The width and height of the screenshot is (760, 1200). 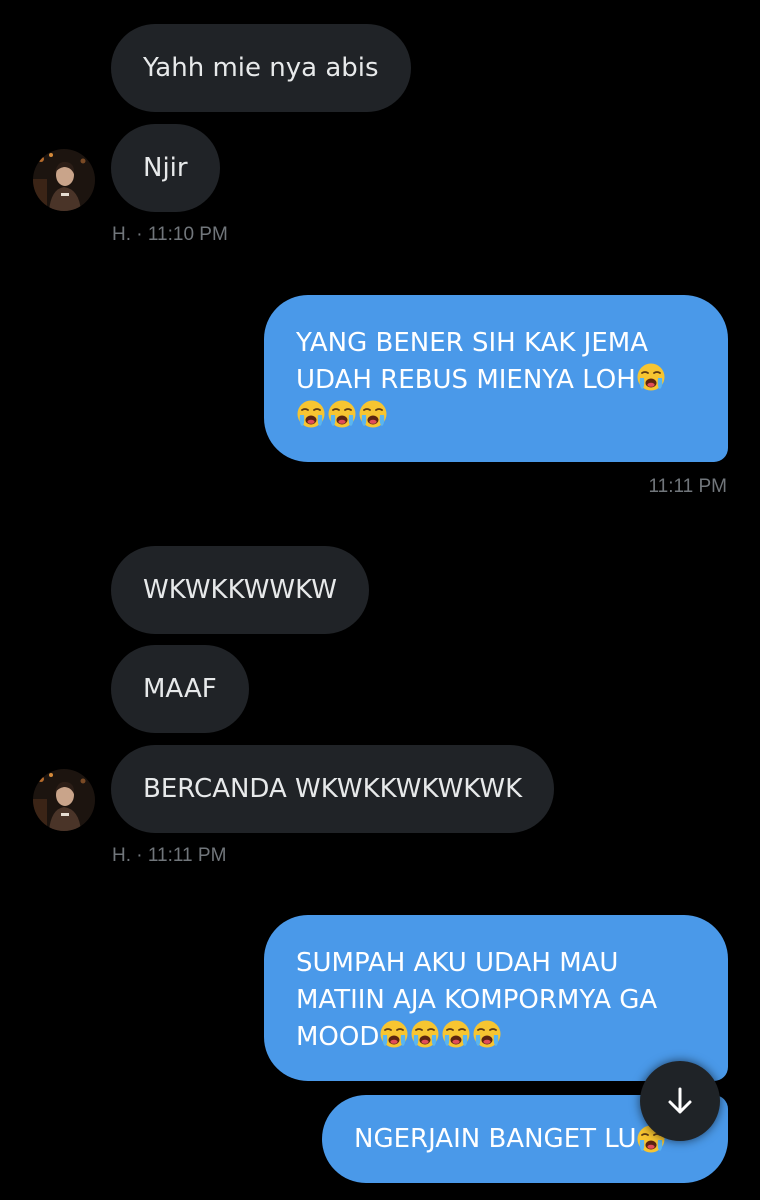 I want to click on message-bubble-incoming: Njir, so click(x=165, y=168).